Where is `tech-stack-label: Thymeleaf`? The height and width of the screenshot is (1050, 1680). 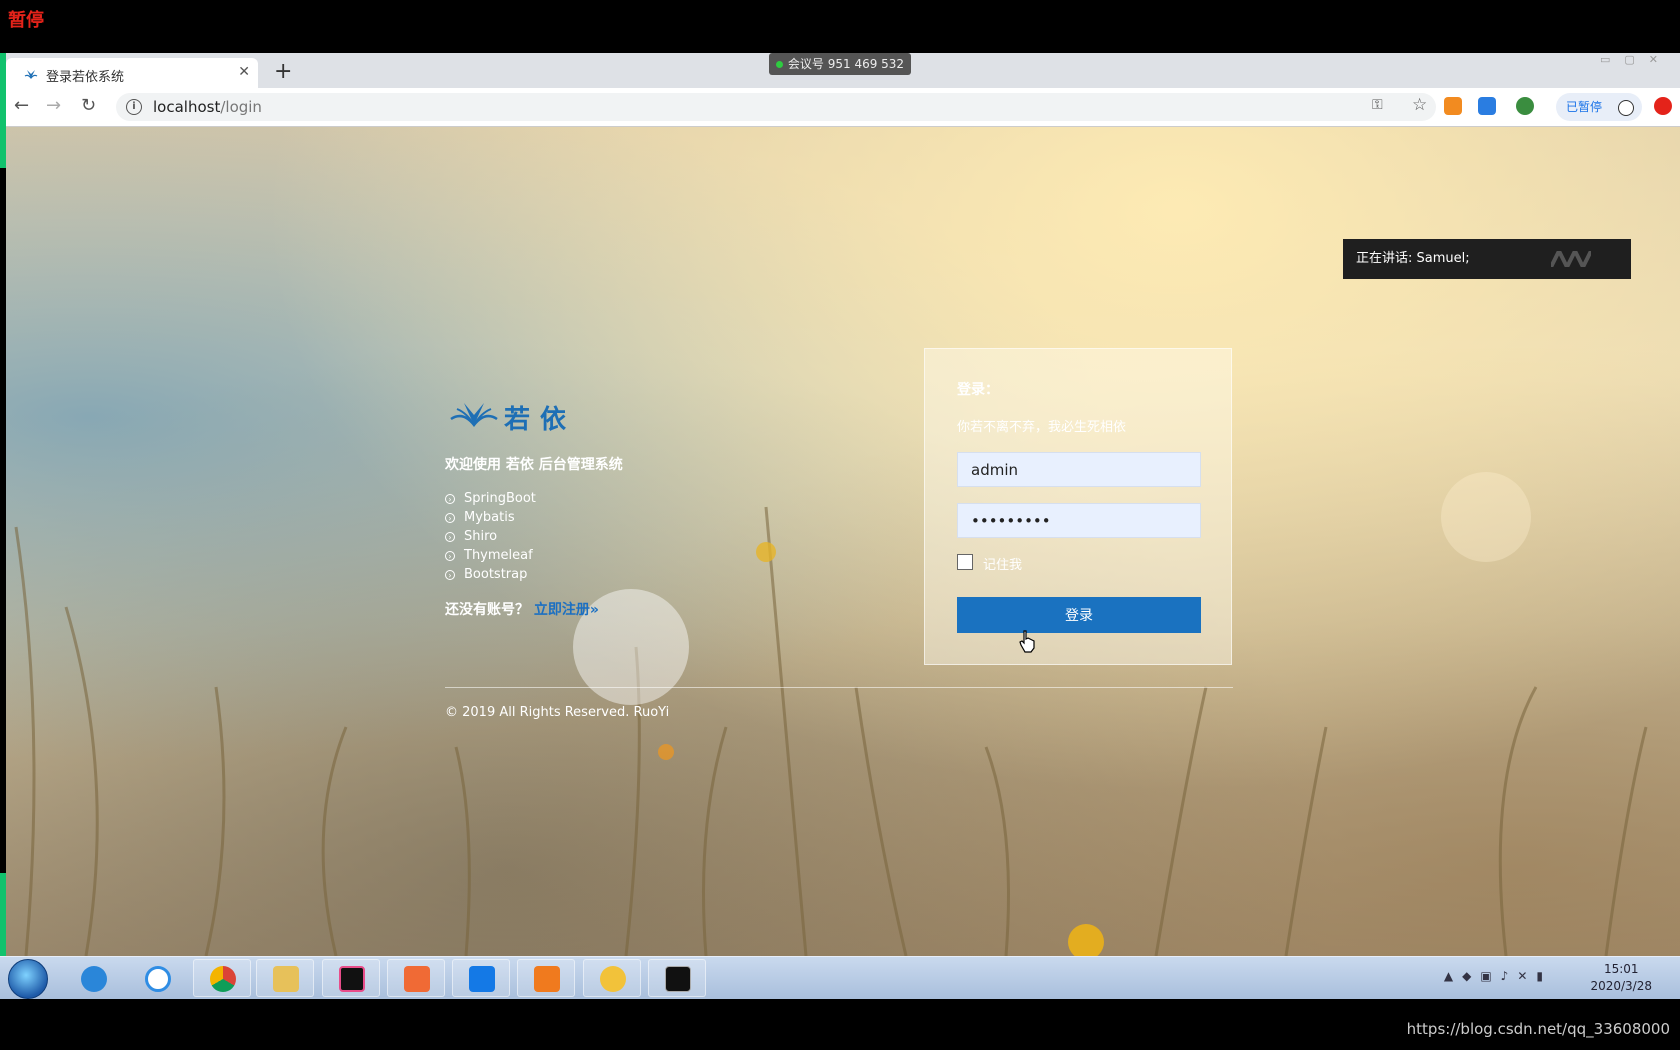
tech-stack-label: Thymeleaf is located at coordinates (498, 555).